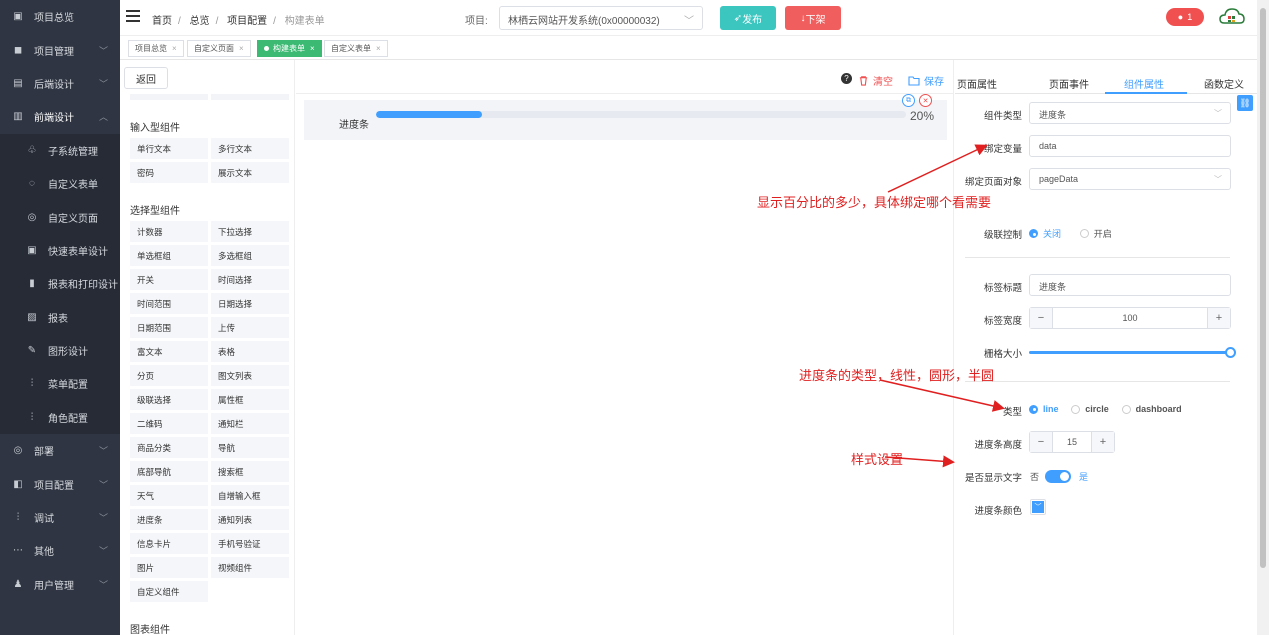 This screenshot has height=635, width=1269. I want to click on palette-item: 日期选择, so click(250, 303).